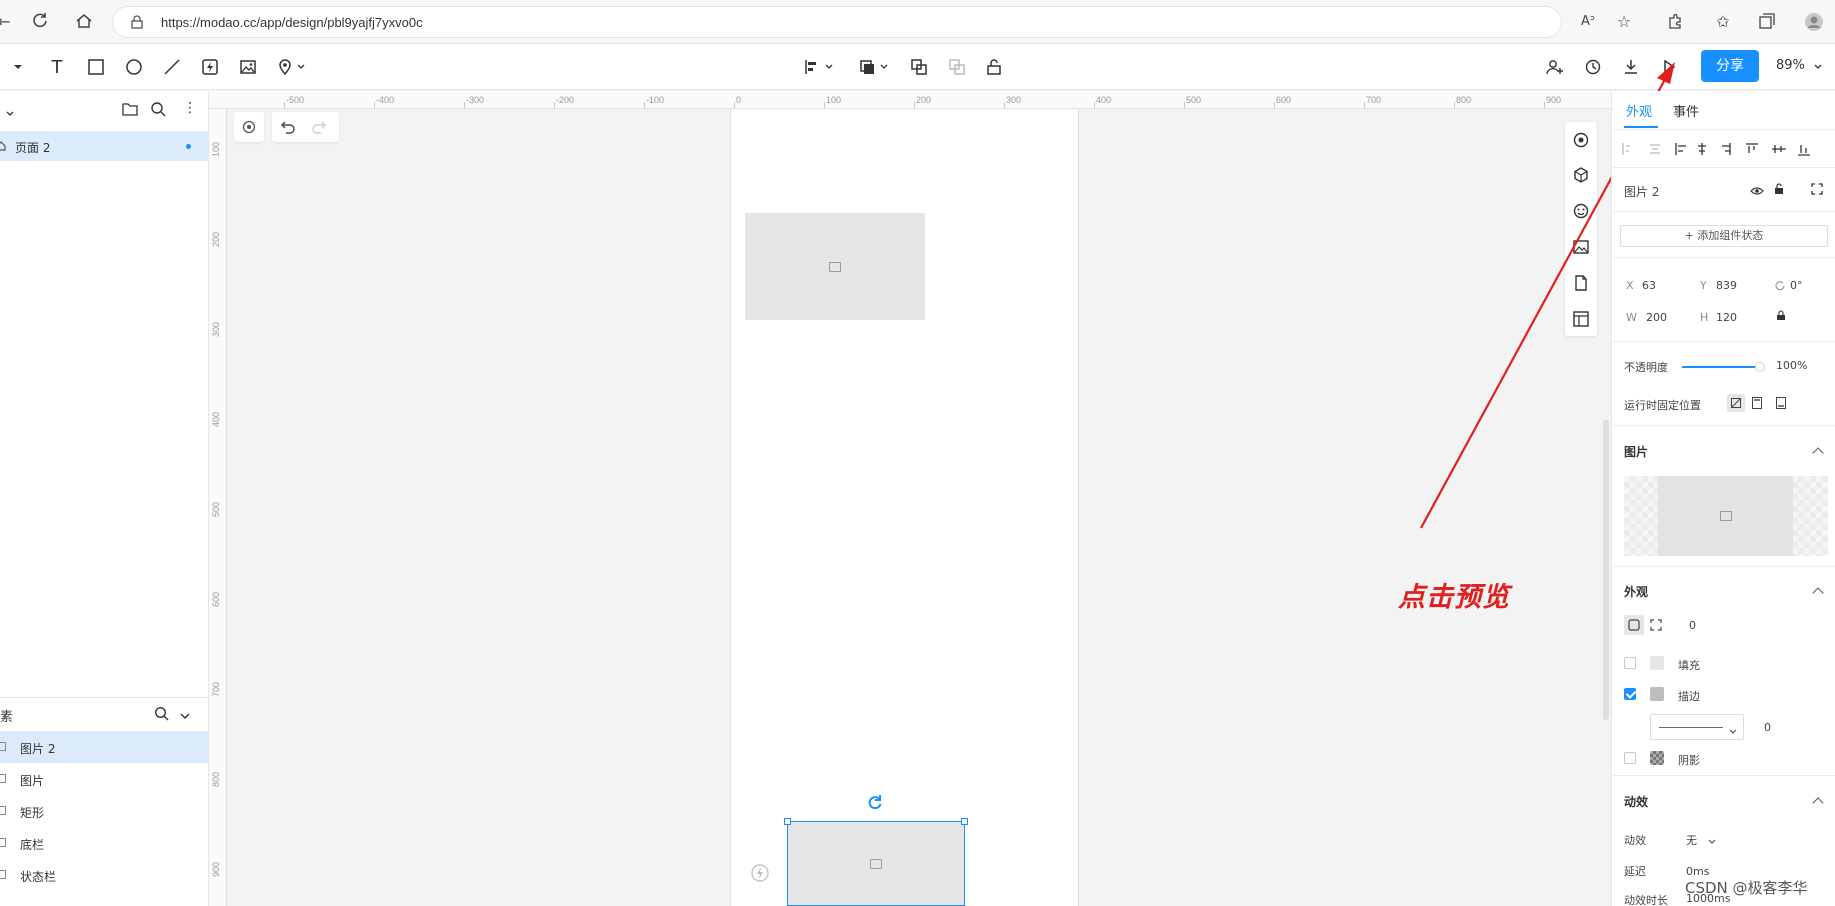 This screenshot has width=1835, height=906. What do you see at coordinates (7, 22) in the screenshot?
I see `back-icon: ←` at bounding box center [7, 22].